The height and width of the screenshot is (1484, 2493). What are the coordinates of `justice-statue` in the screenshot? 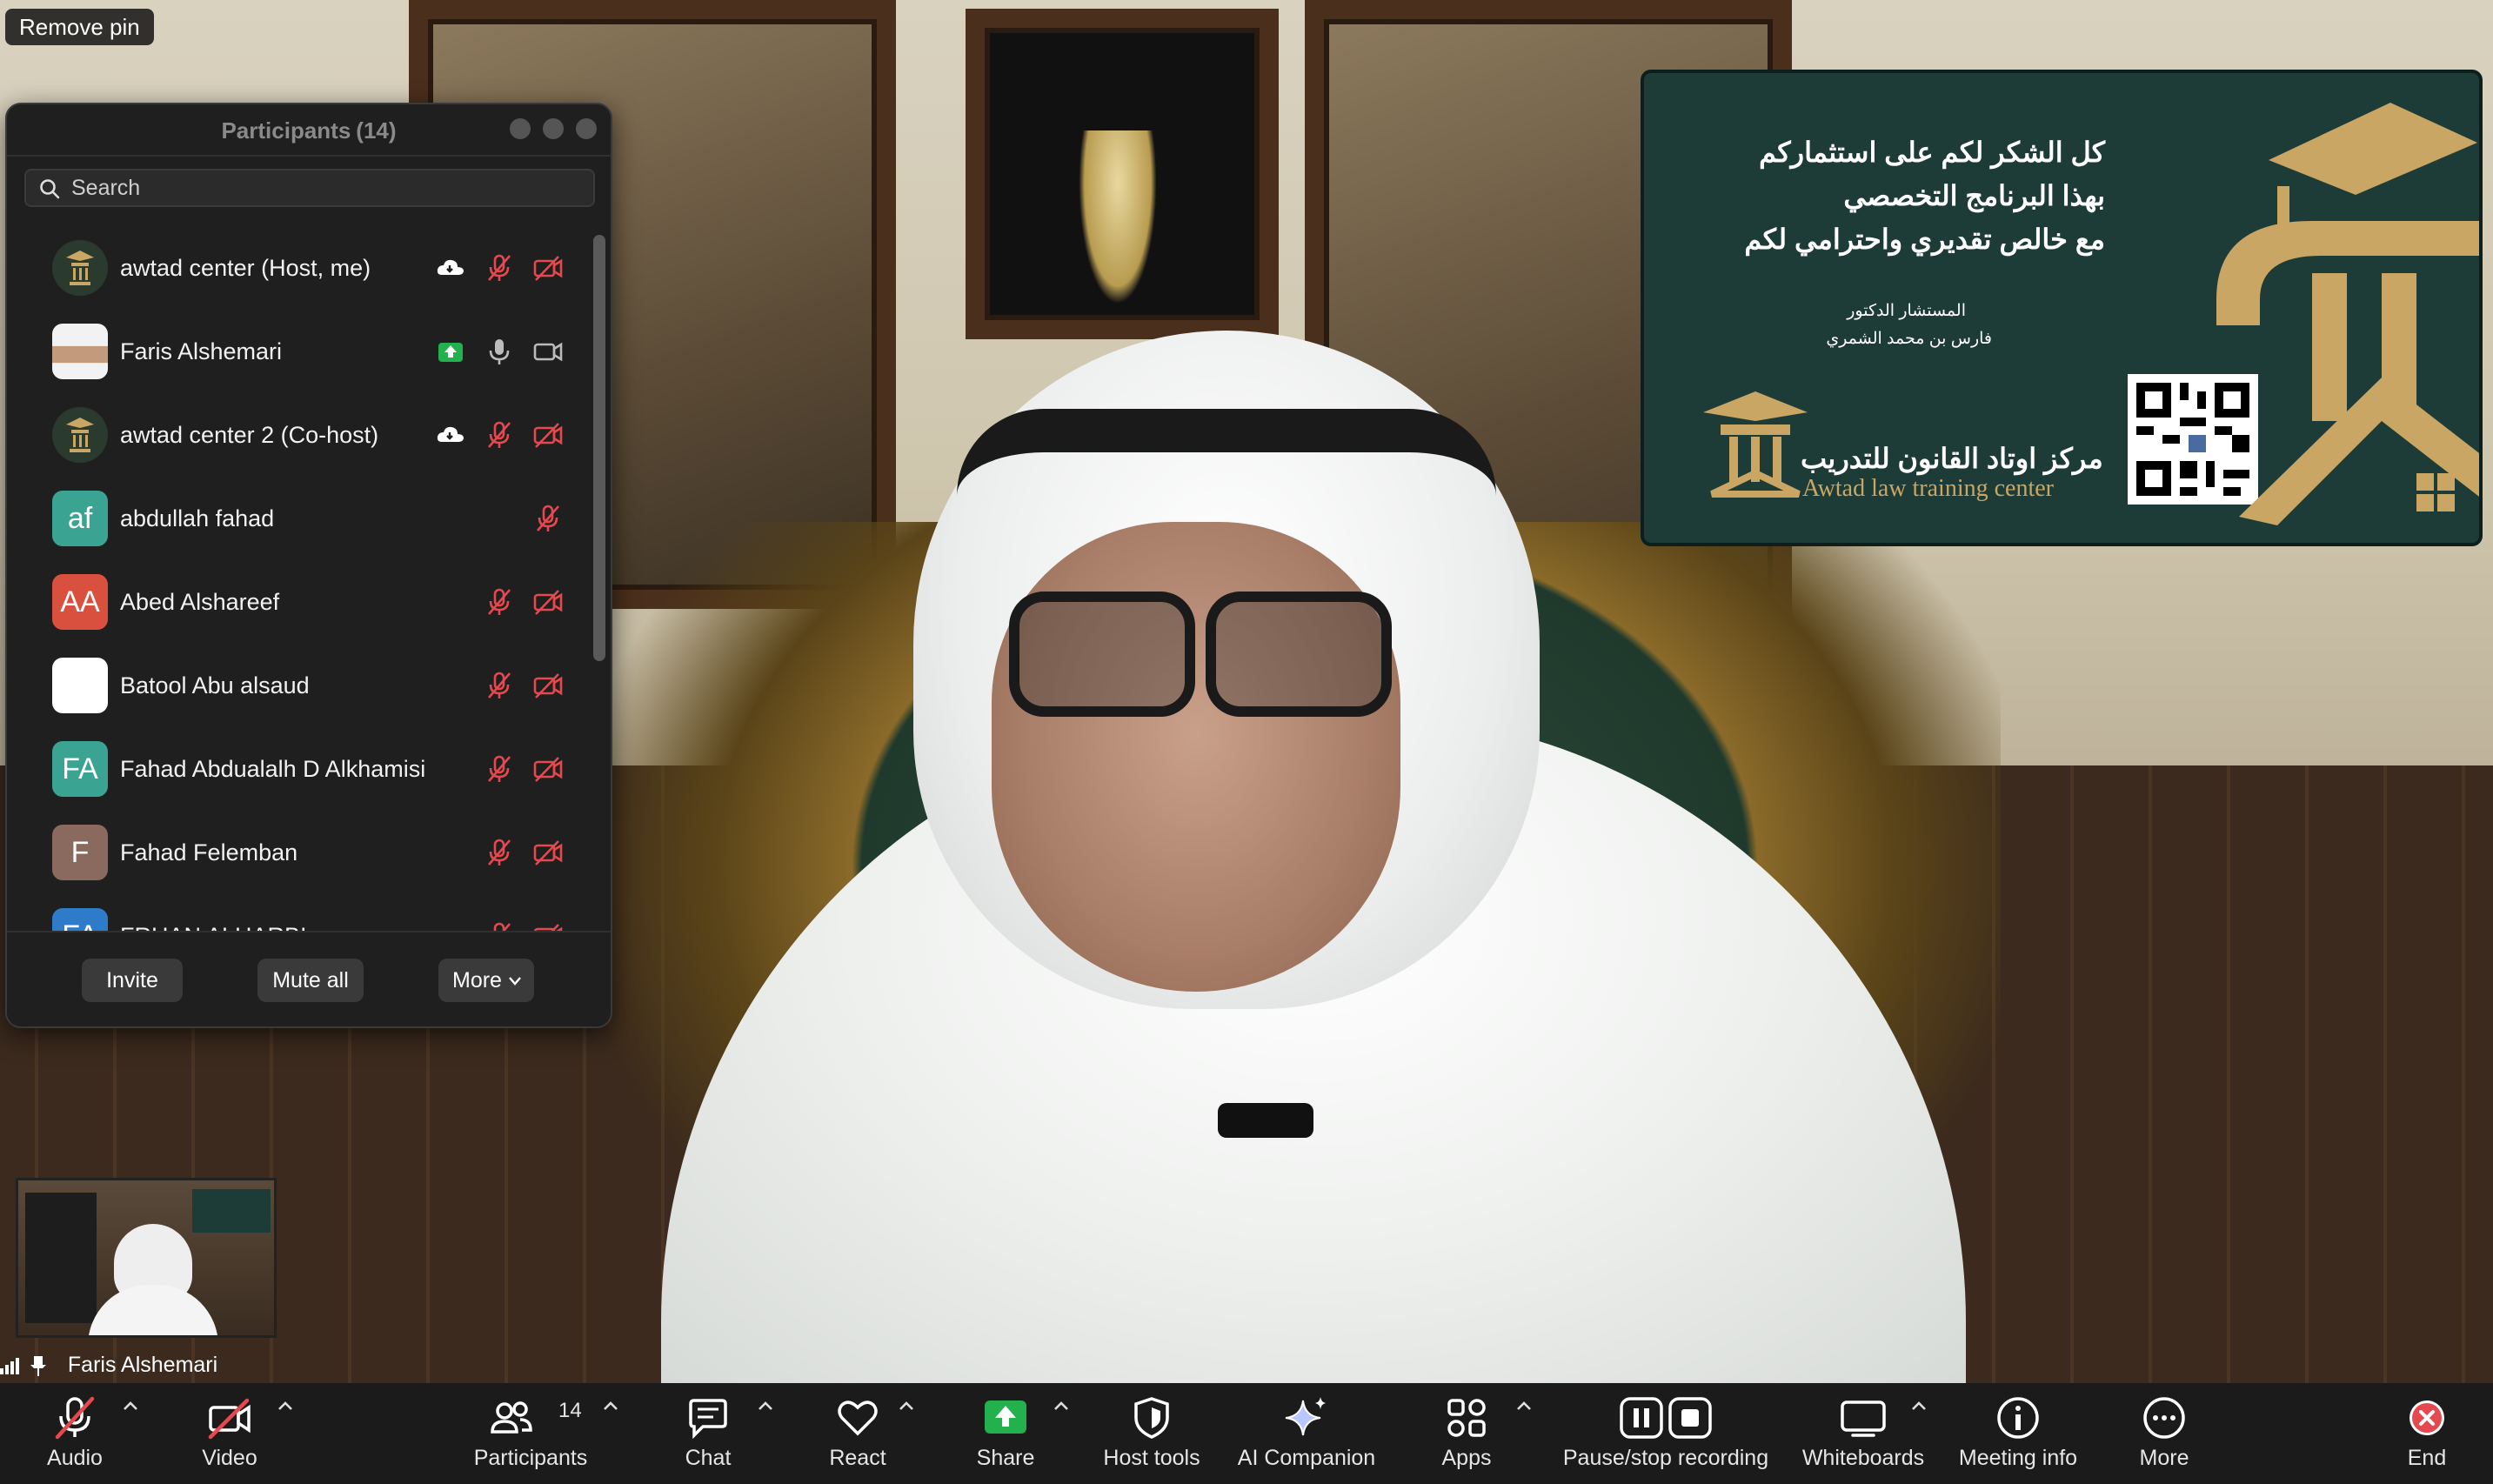 It's located at (1118, 217).